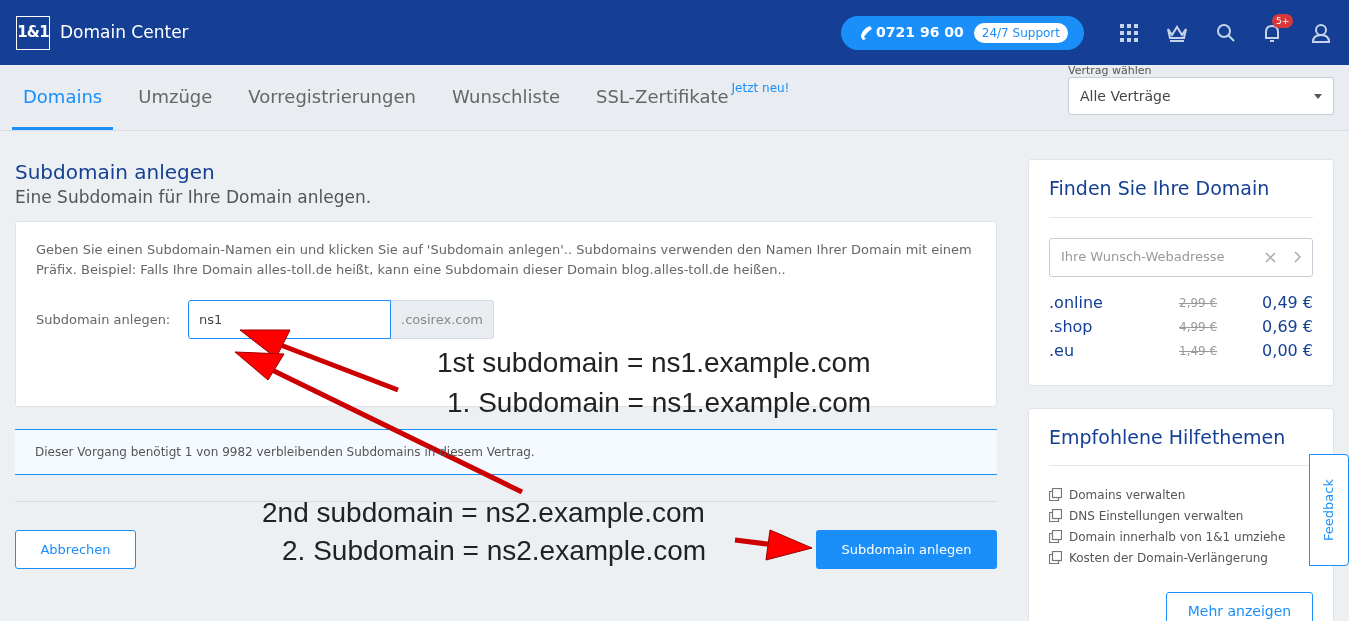 Image resolution: width=1349 pixels, height=621 pixels. I want to click on field-label: Vertrag wählen, so click(1110, 71).